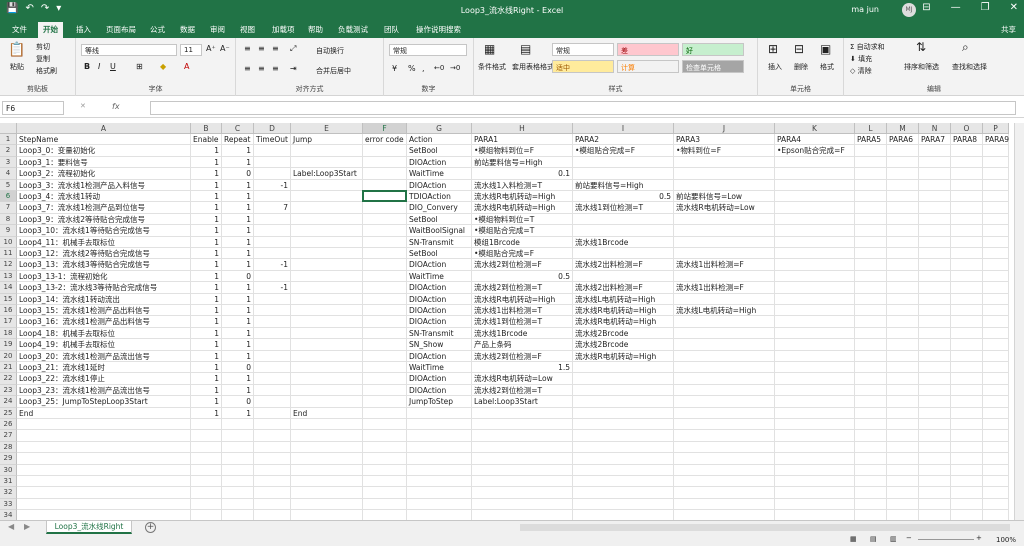 The image size is (1024, 546). What do you see at coordinates (8, 459) in the screenshot?
I see `row-header: 29` at bounding box center [8, 459].